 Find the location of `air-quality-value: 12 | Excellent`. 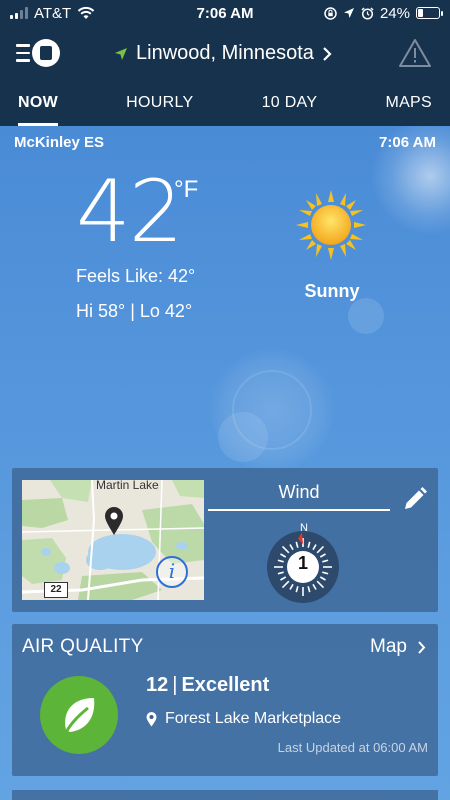

air-quality-value: 12 | Excellent is located at coordinates (207, 685).